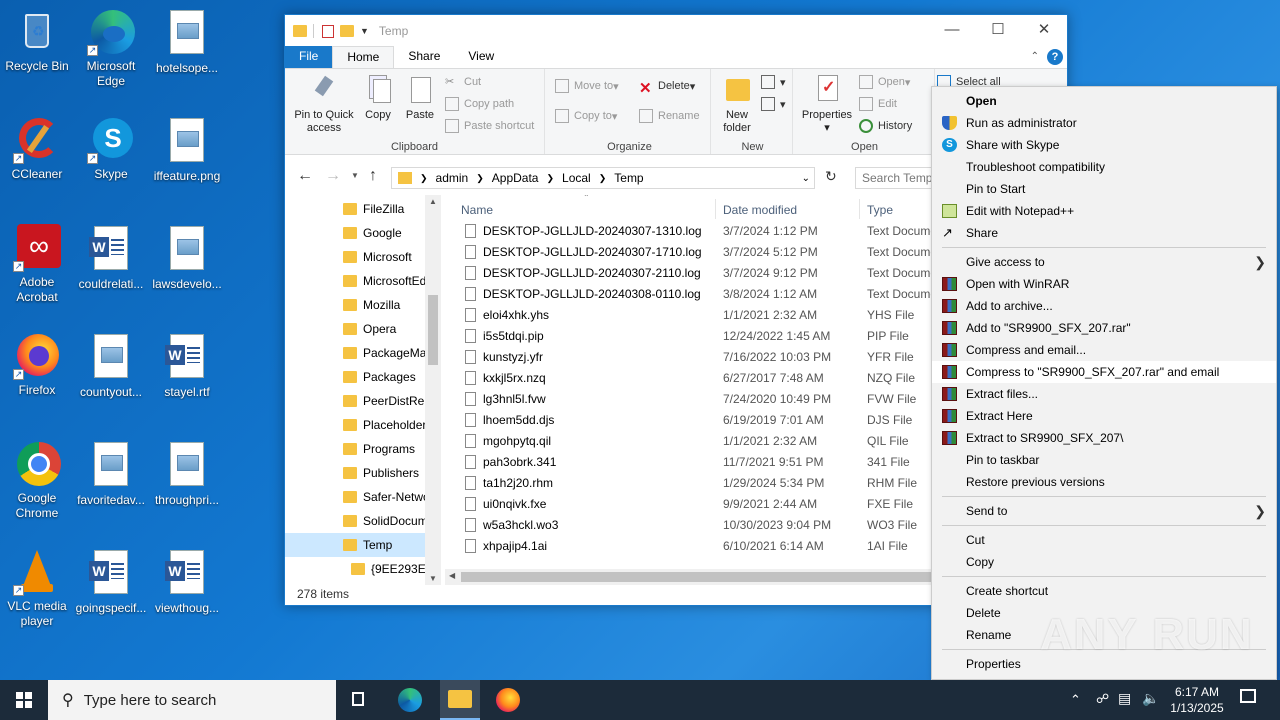 The width and height of the screenshot is (1280, 720). I want to click on table-row: eloi4xhk.yhs 1/1/2021 2:32 AM YHS File, so click(688, 314).